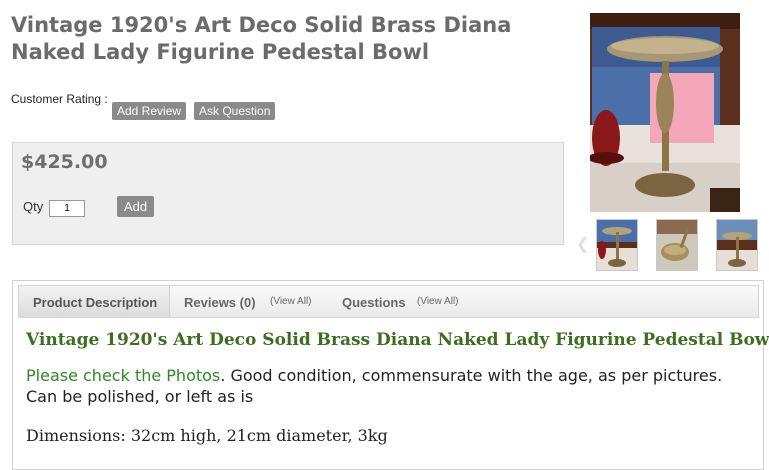 This screenshot has height=470, width=769. I want to click on qty-label: Qty, so click(33, 206).